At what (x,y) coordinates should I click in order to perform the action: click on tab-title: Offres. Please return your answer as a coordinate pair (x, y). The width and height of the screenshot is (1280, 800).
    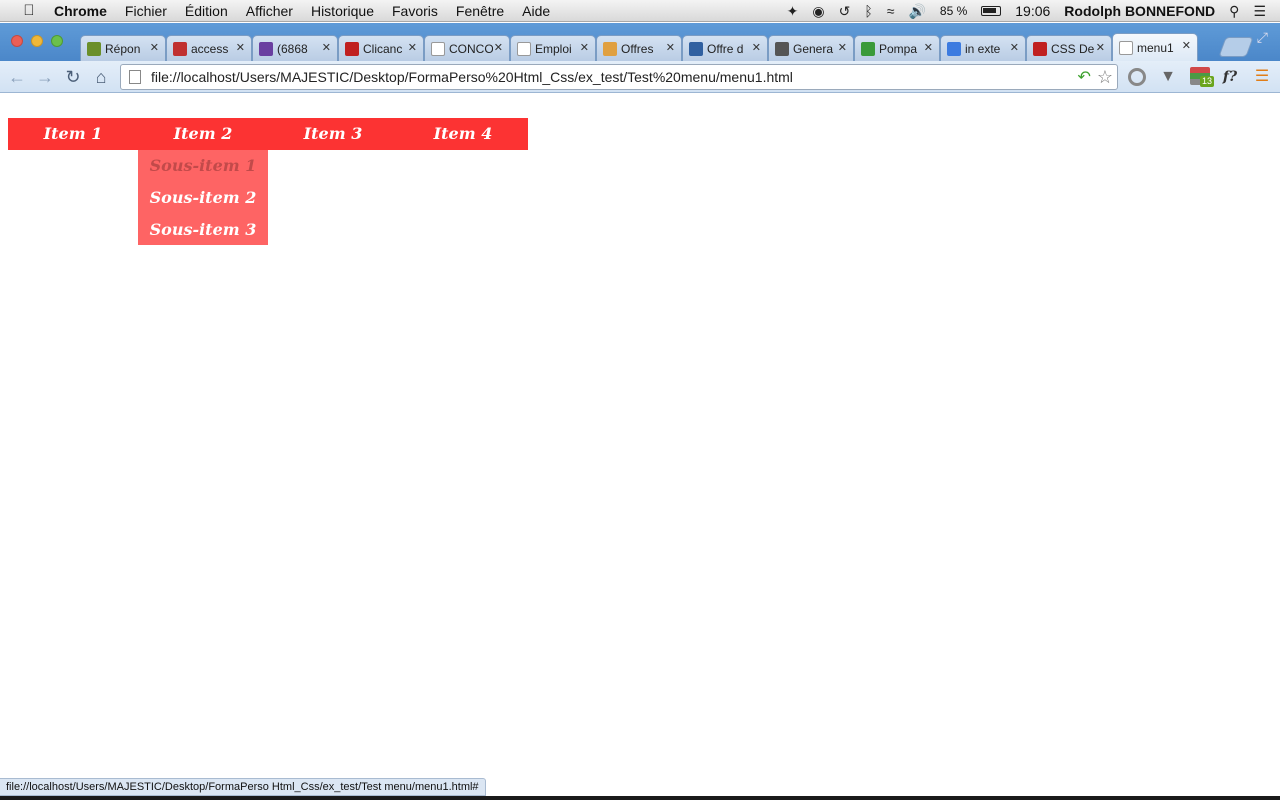
    Looking at the image, I should click on (637, 48).